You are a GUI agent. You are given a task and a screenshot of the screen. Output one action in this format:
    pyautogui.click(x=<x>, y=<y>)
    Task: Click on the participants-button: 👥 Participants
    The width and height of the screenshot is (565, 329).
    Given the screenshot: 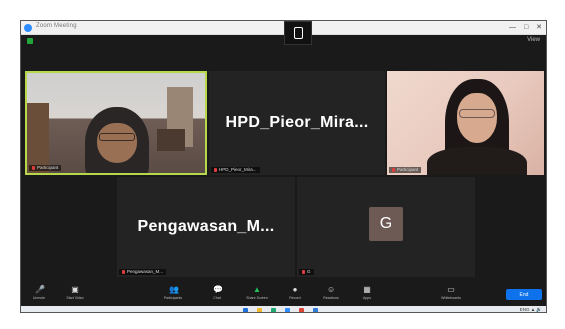 What is the action you would take?
    pyautogui.click(x=173, y=295)
    